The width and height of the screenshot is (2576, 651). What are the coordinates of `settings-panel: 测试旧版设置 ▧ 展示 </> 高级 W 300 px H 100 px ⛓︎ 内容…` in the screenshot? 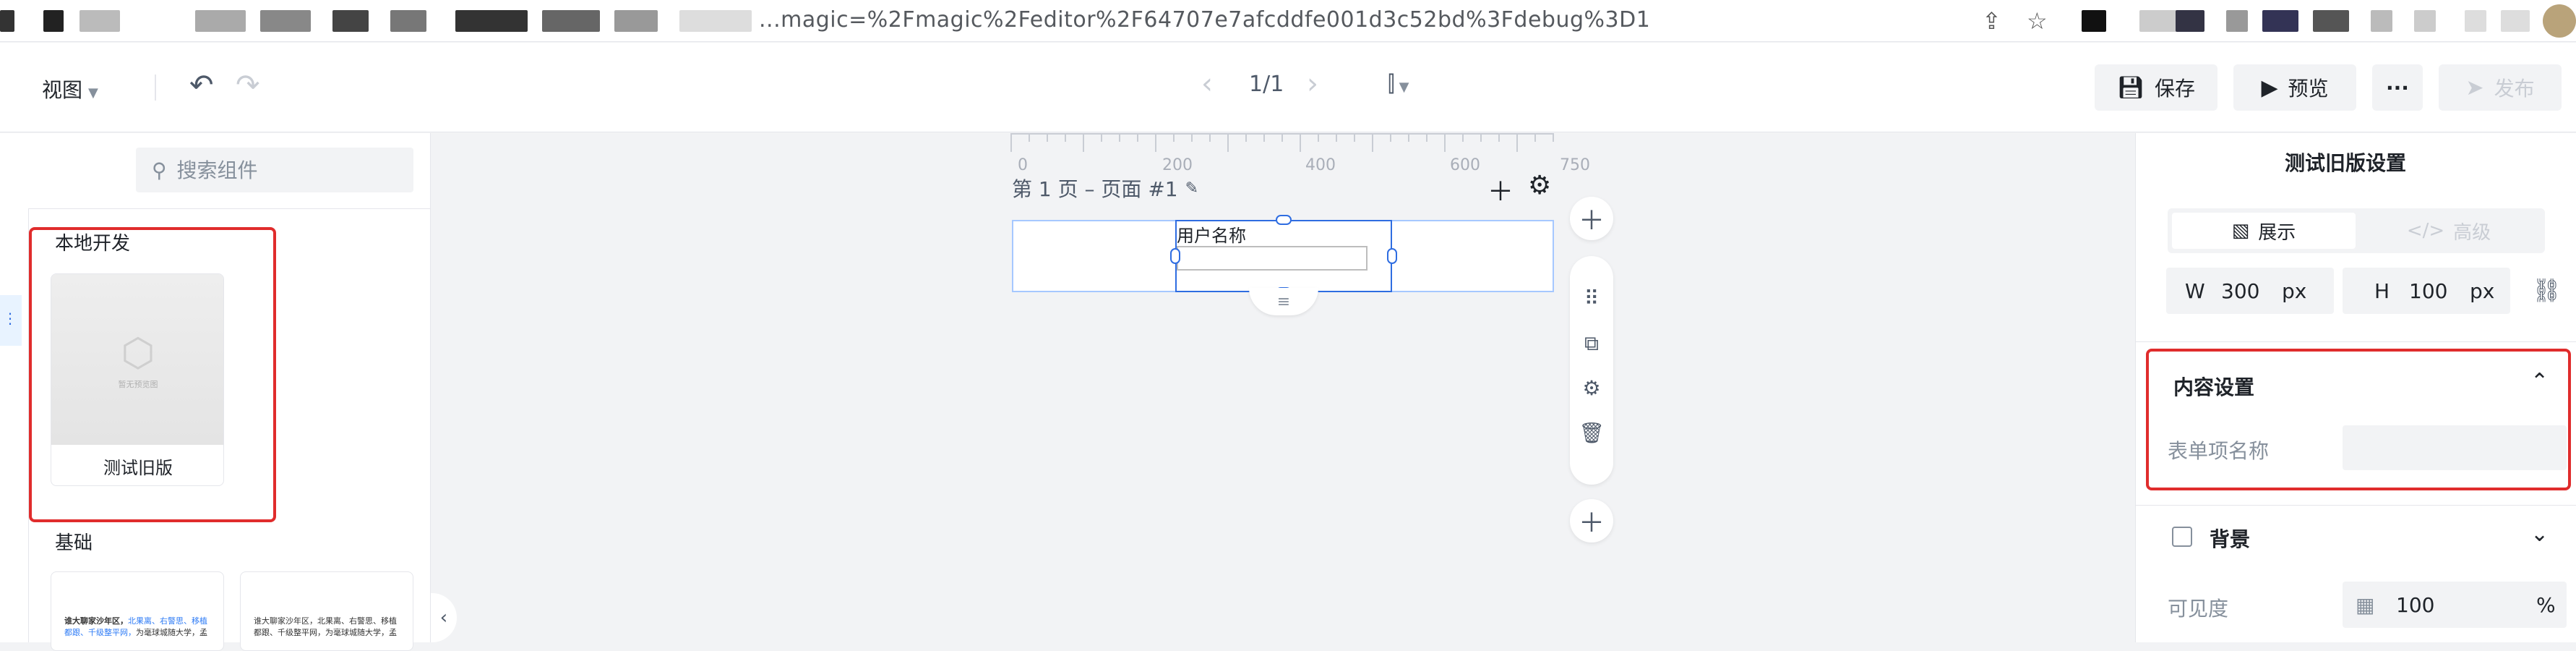 It's located at (2355, 387).